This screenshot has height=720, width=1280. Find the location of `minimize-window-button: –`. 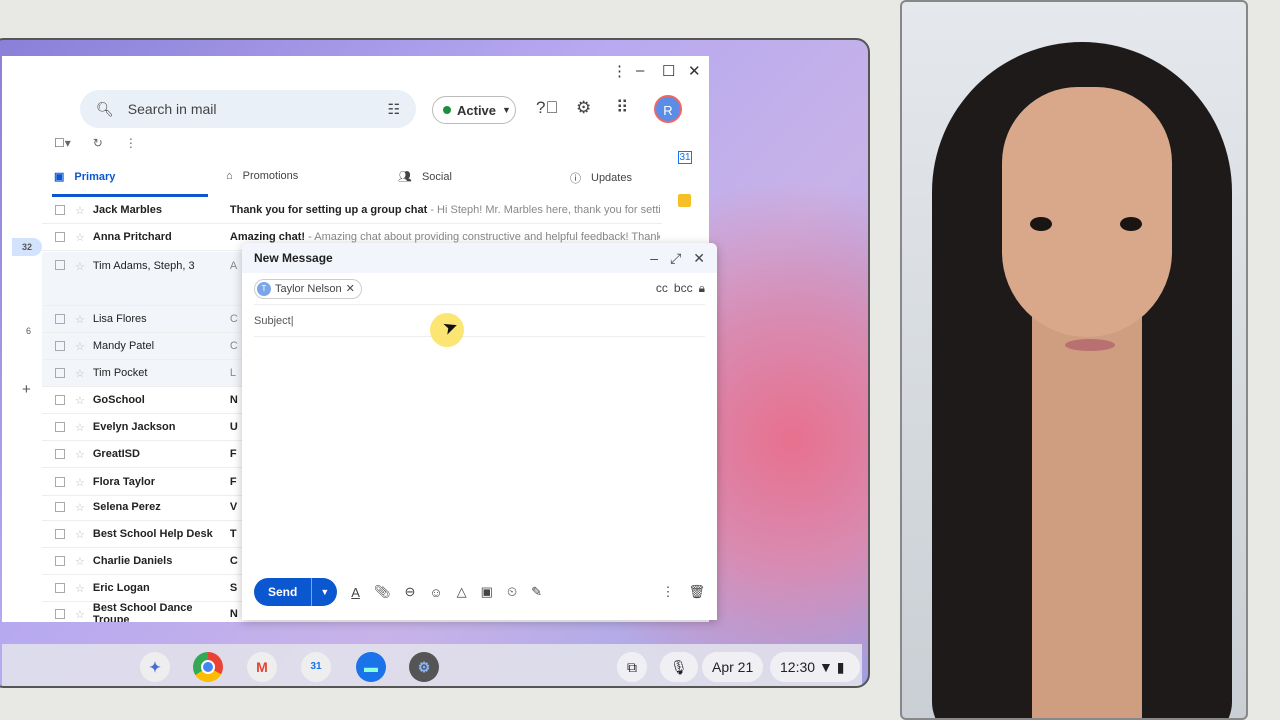

minimize-window-button: – is located at coordinates (640, 70).